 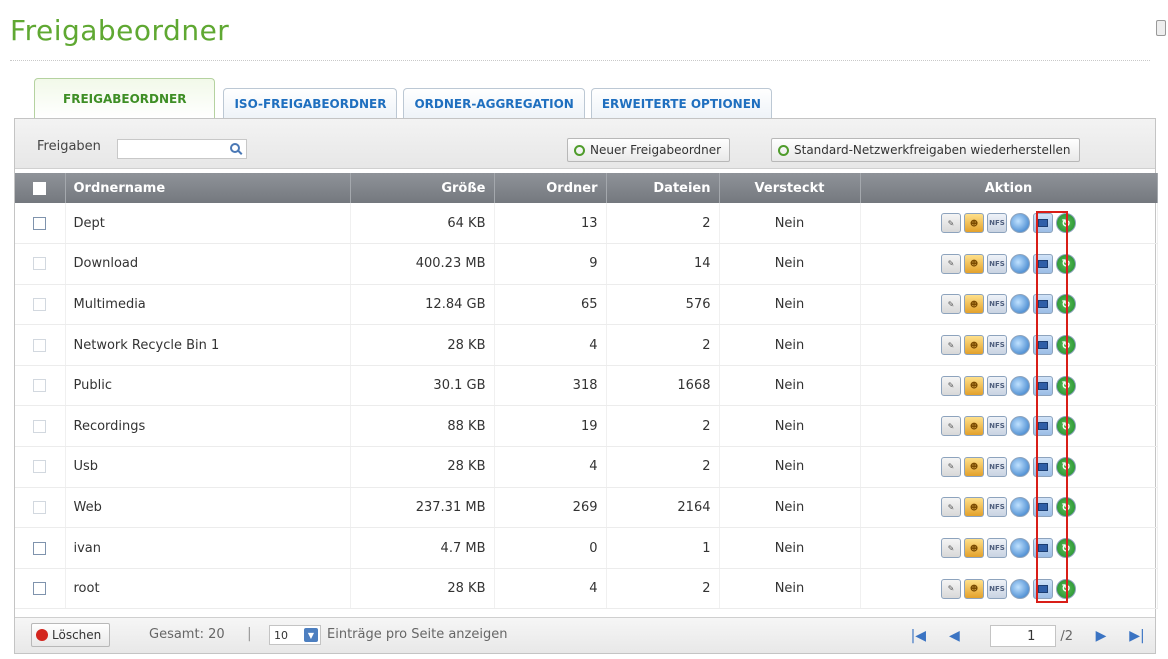 I want to click on document-icon, so click(x=1161, y=28).